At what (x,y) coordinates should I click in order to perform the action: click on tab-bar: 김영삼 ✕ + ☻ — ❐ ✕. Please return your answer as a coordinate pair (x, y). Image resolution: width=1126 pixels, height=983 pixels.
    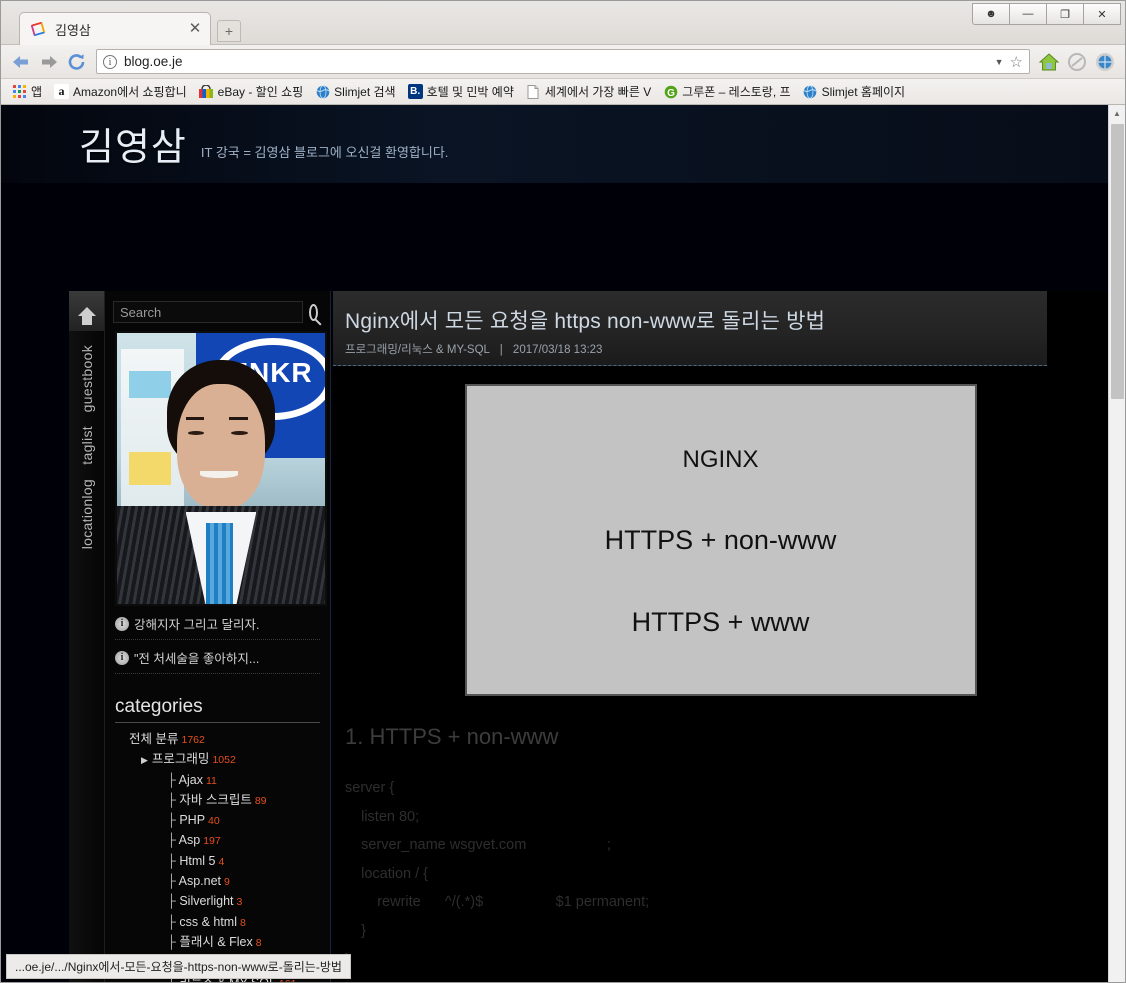
    Looking at the image, I should click on (563, 23).